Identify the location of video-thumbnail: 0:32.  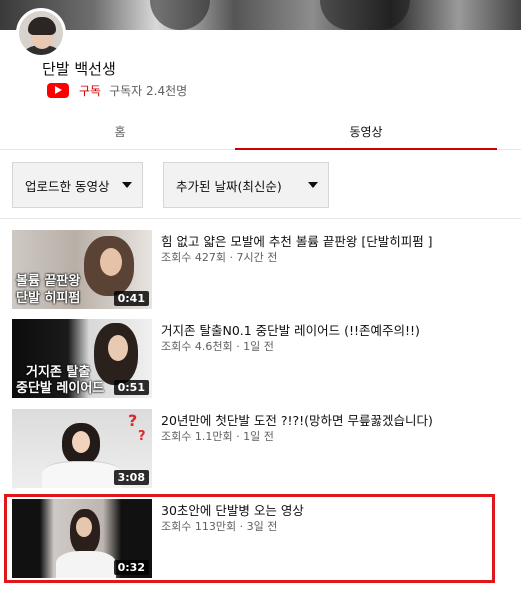
(82, 538).